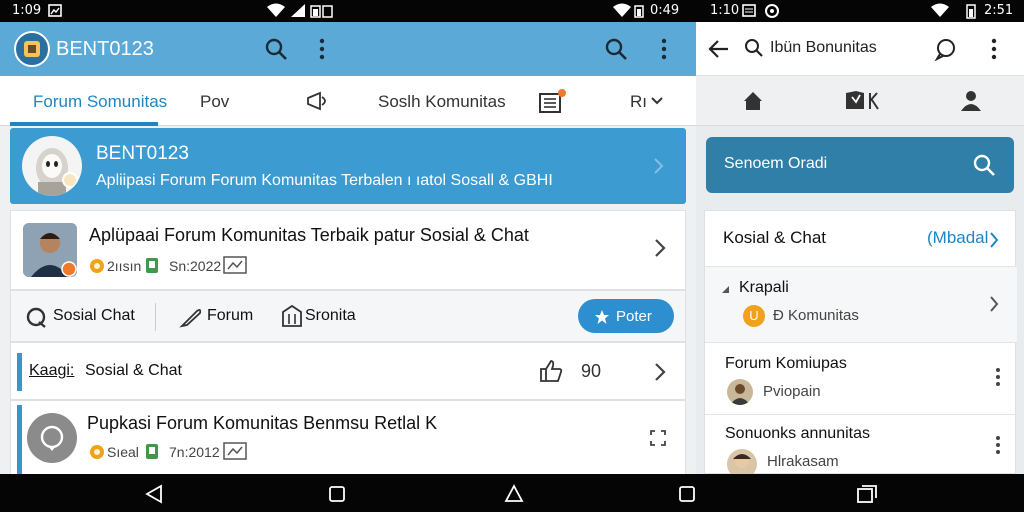  What do you see at coordinates (634, 316) in the screenshot?
I see `post-button-label: Poter` at bounding box center [634, 316].